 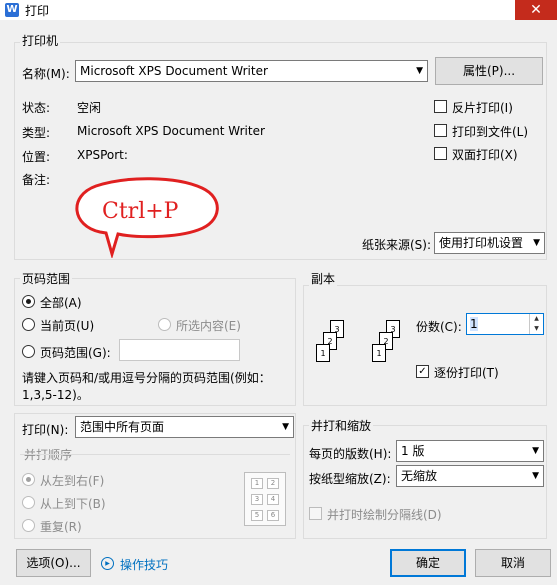 What do you see at coordinates (360, 347) in the screenshot?
I see `collate-pages-icon: 3 2 1 3 2 1` at bounding box center [360, 347].